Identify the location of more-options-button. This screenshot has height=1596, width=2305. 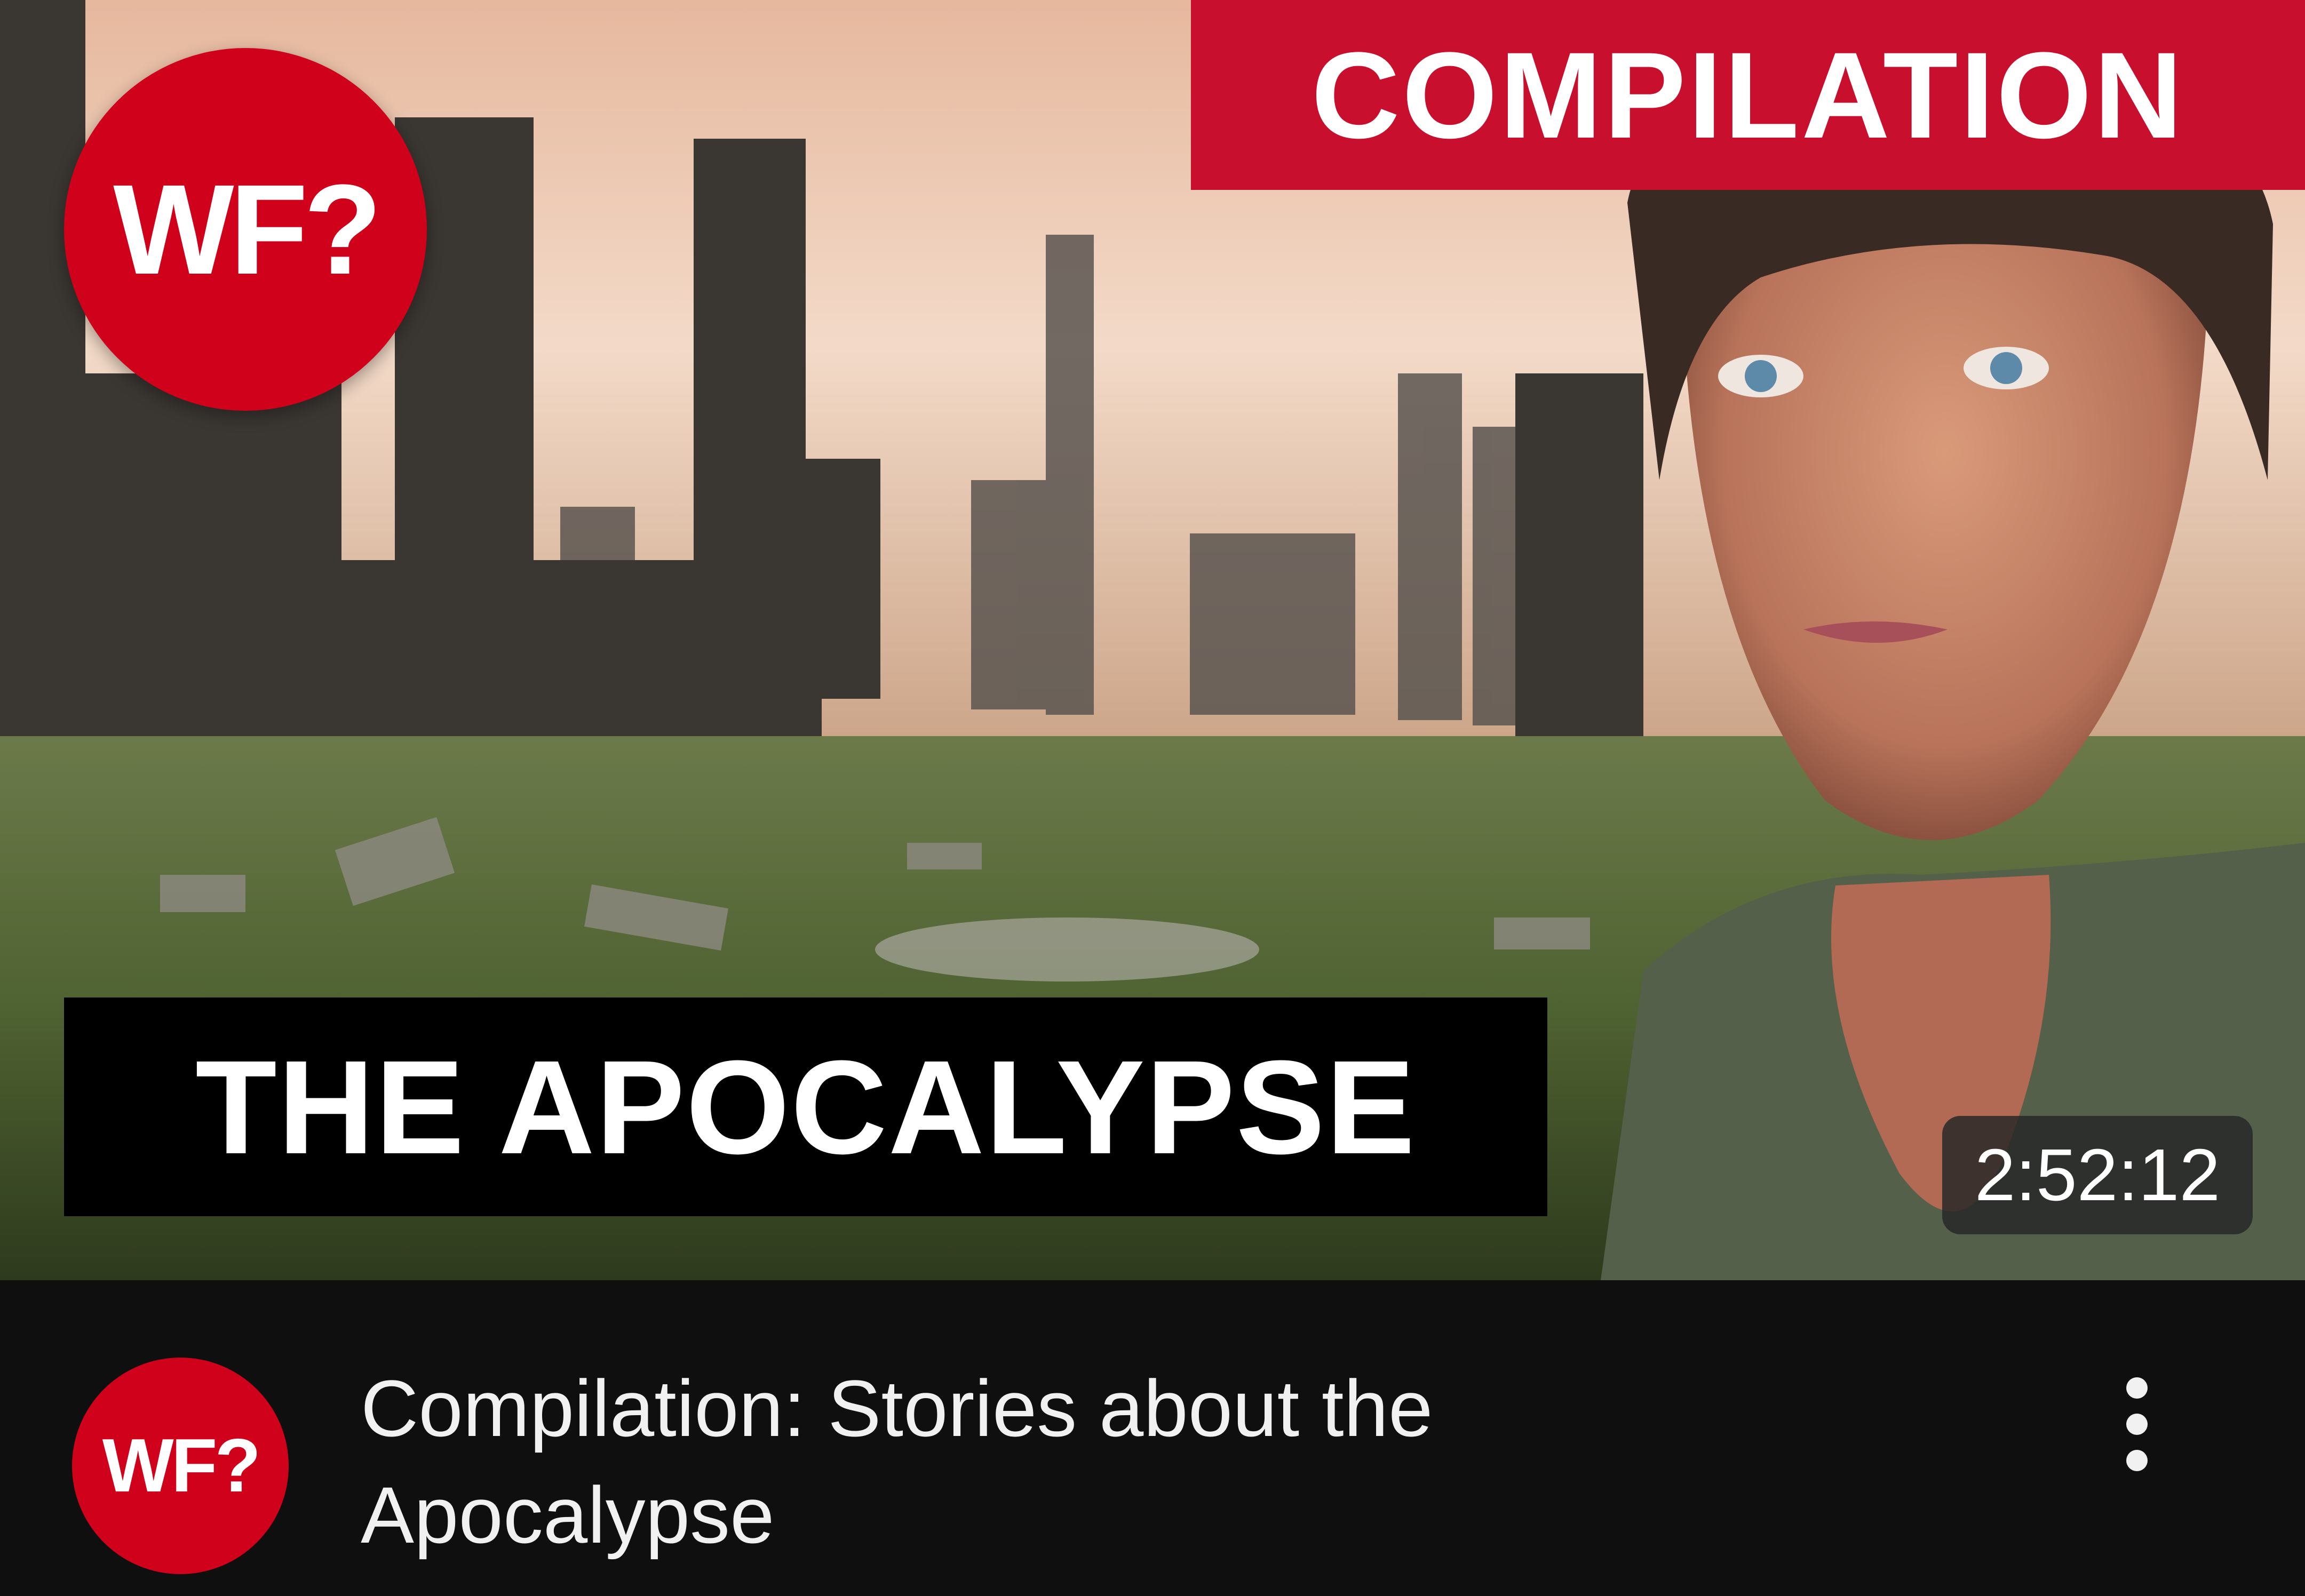
(2137, 1424).